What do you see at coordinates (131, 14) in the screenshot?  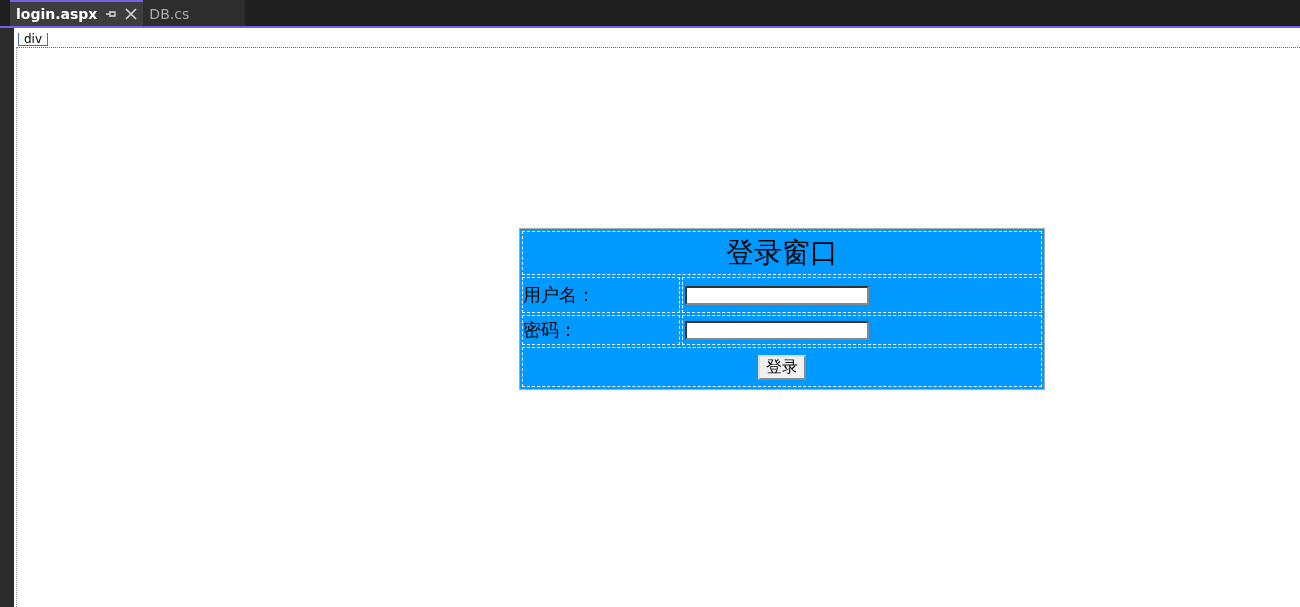 I see `close-icon` at bounding box center [131, 14].